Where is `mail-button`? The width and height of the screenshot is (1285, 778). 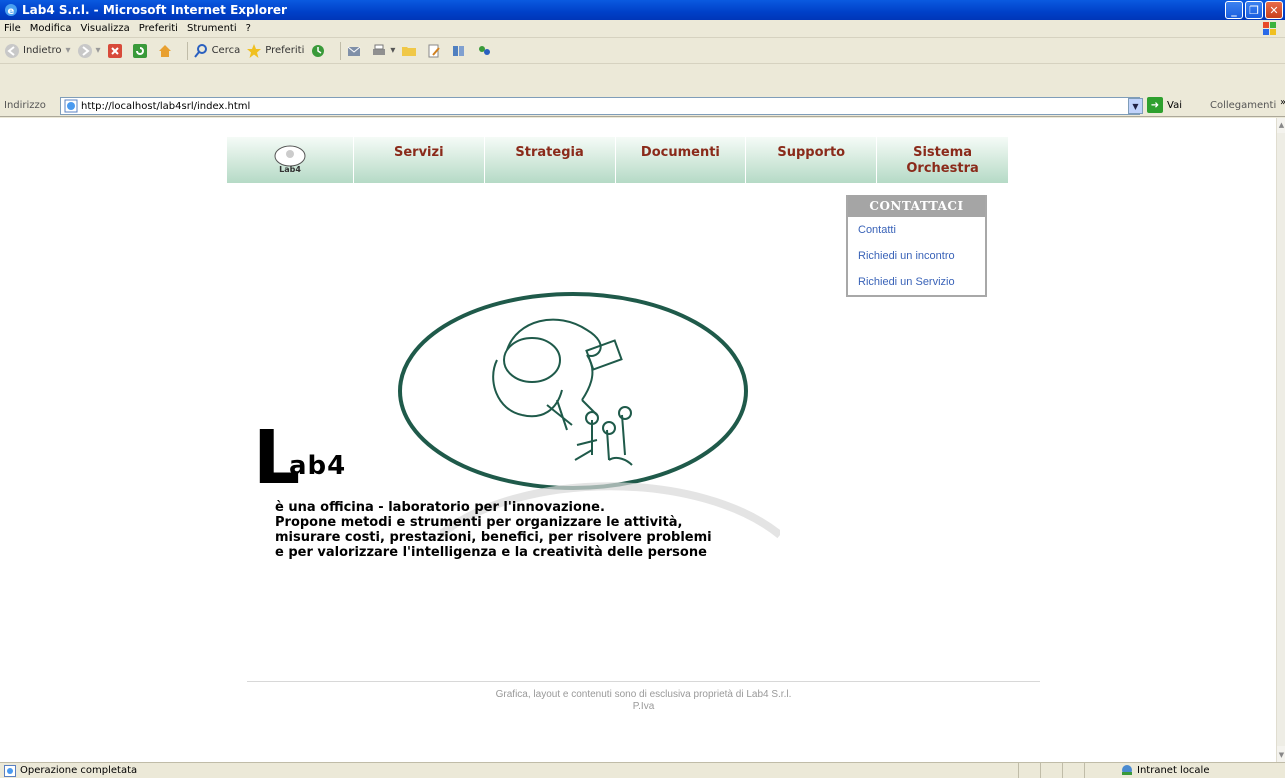
mail-button is located at coordinates (355, 51).